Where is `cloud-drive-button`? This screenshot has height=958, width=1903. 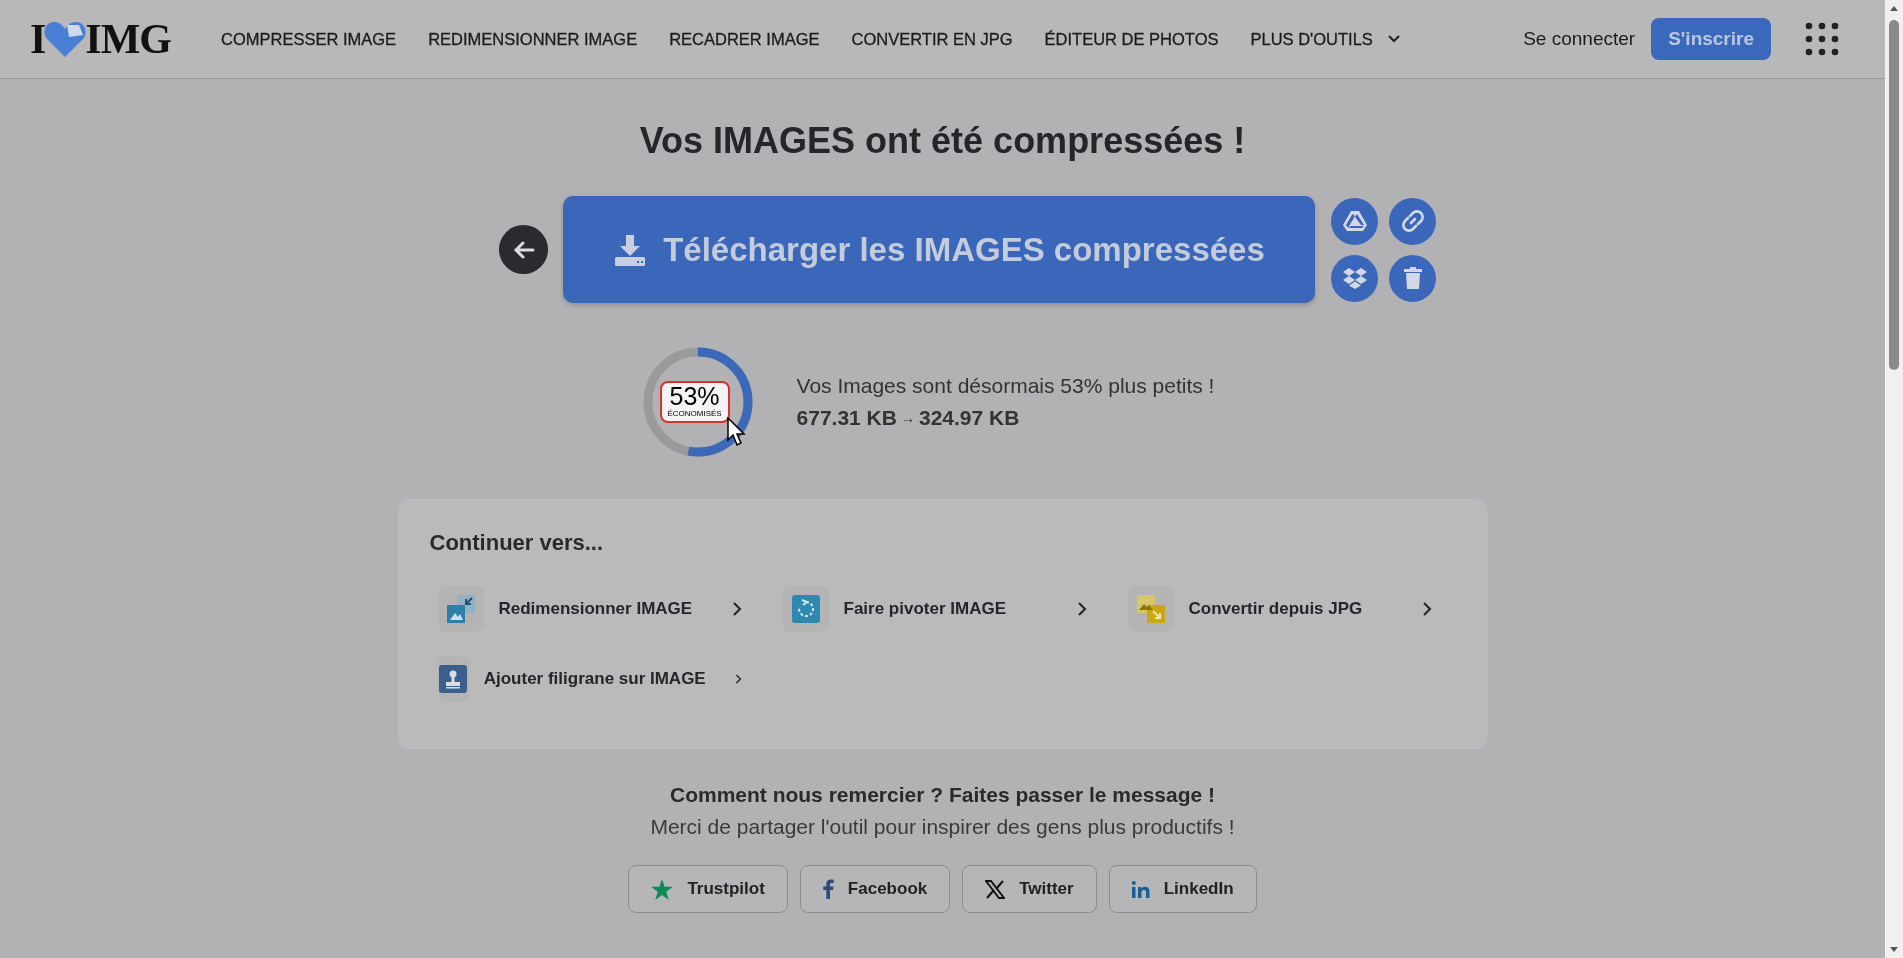 cloud-drive-button is located at coordinates (1354, 221).